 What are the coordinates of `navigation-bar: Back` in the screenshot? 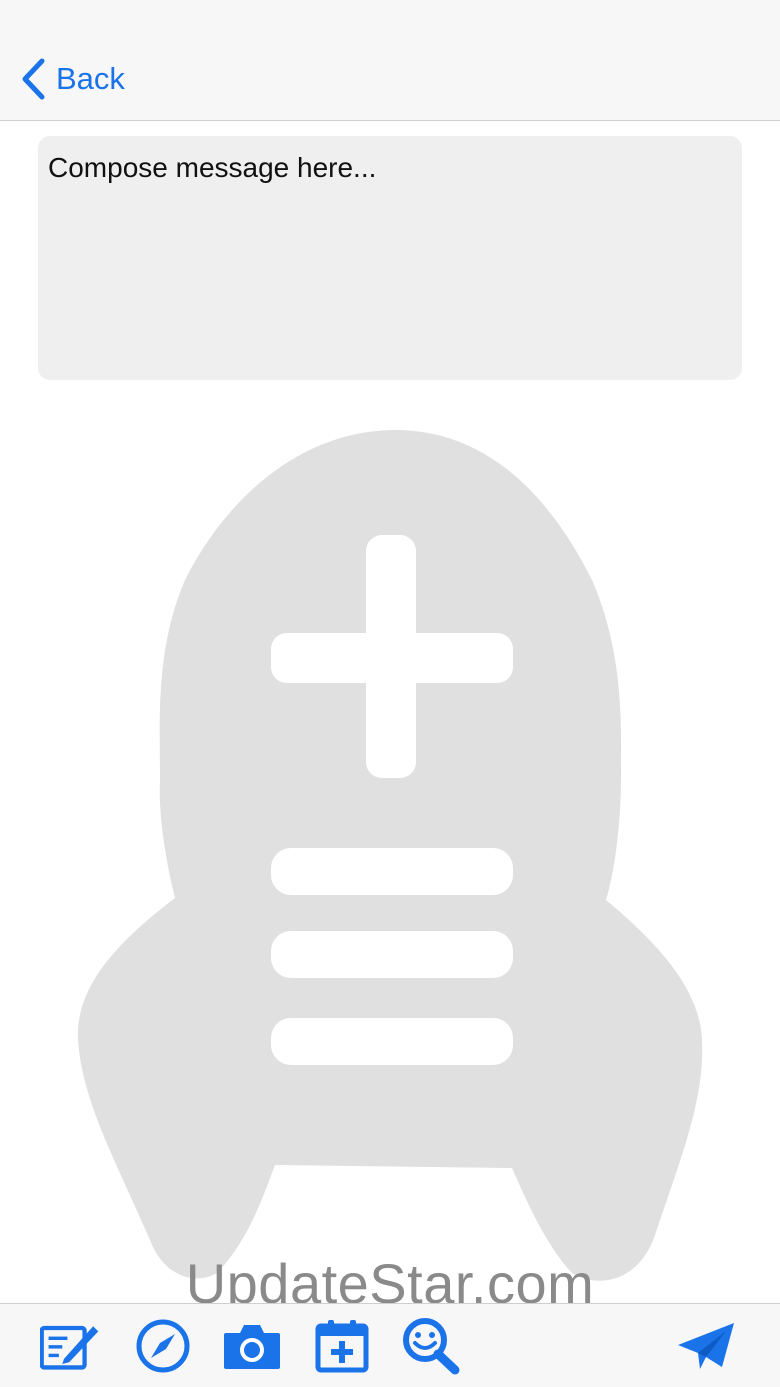 It's located at (390, 60).